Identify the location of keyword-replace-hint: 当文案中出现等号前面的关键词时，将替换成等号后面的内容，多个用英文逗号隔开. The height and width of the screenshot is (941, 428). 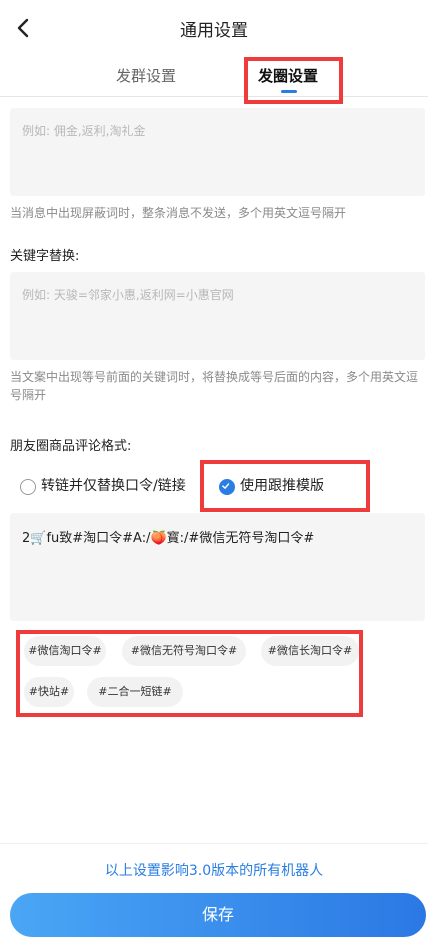
(214, 386).